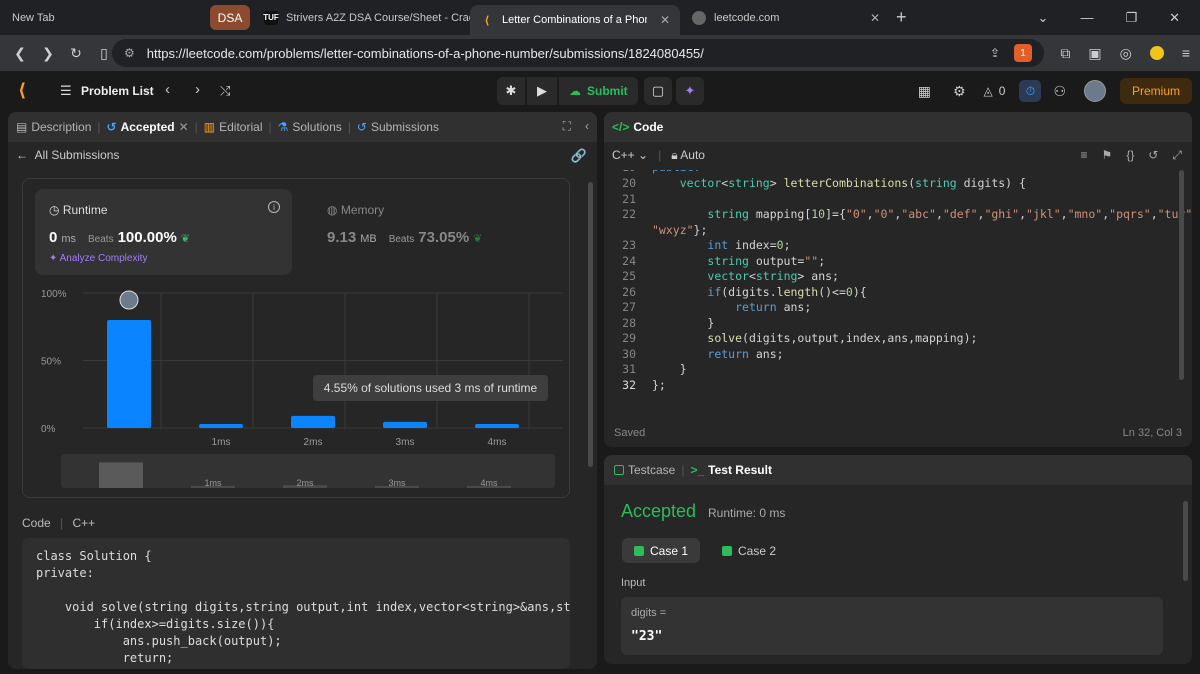 This screenshot has height=674, width=1200. What do you see at coordinates (98, 258) in the screenshot?
I see `analyze-complexity-link: ✦ Analyze Complexity` at bounding box center [98, 258].